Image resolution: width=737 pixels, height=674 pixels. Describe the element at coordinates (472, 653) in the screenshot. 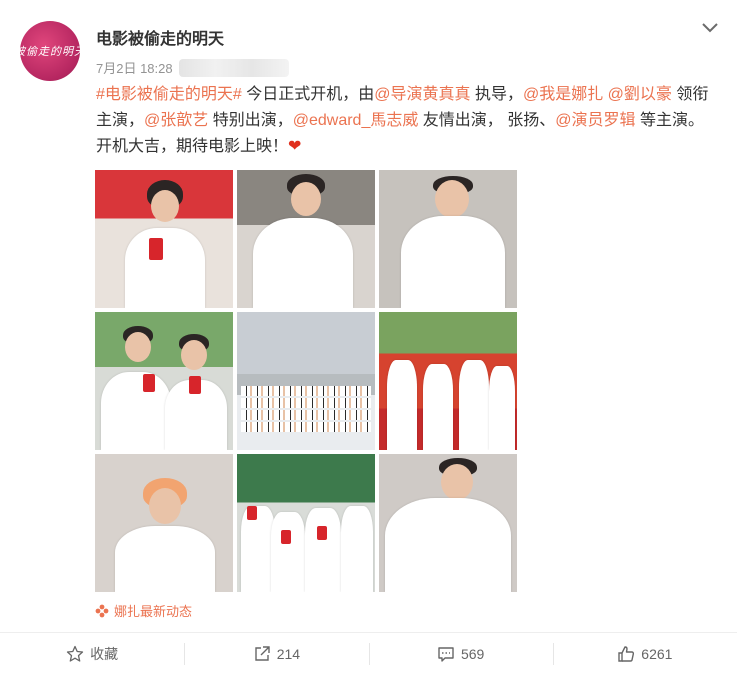

I see `comment-count: 569` at that location.